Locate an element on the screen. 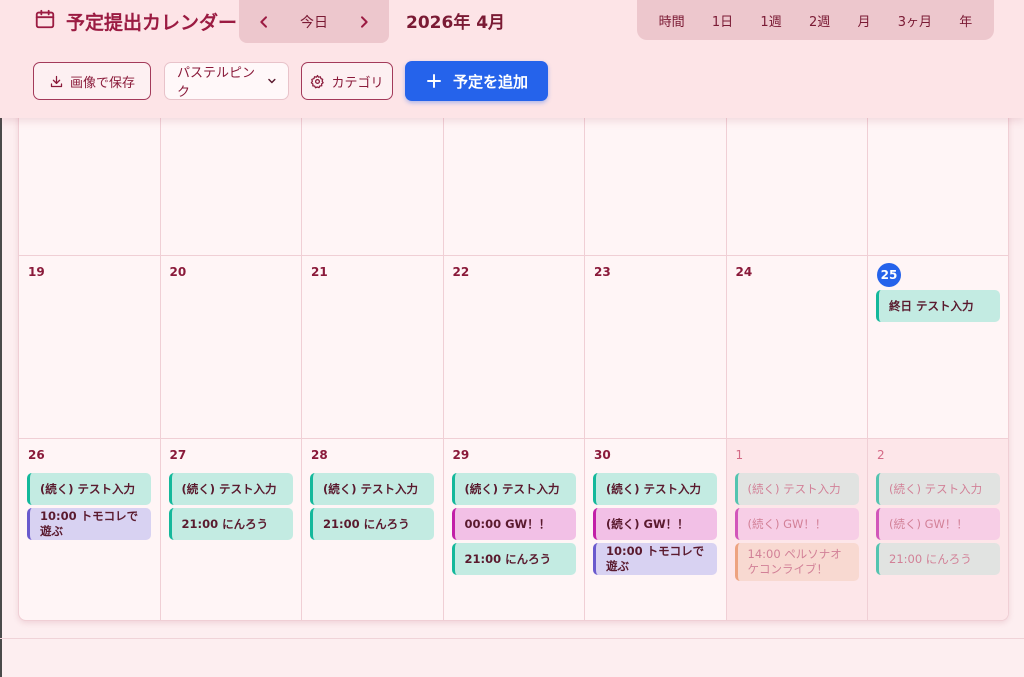  chevron-down-icon is located at coordinates (272, 81).